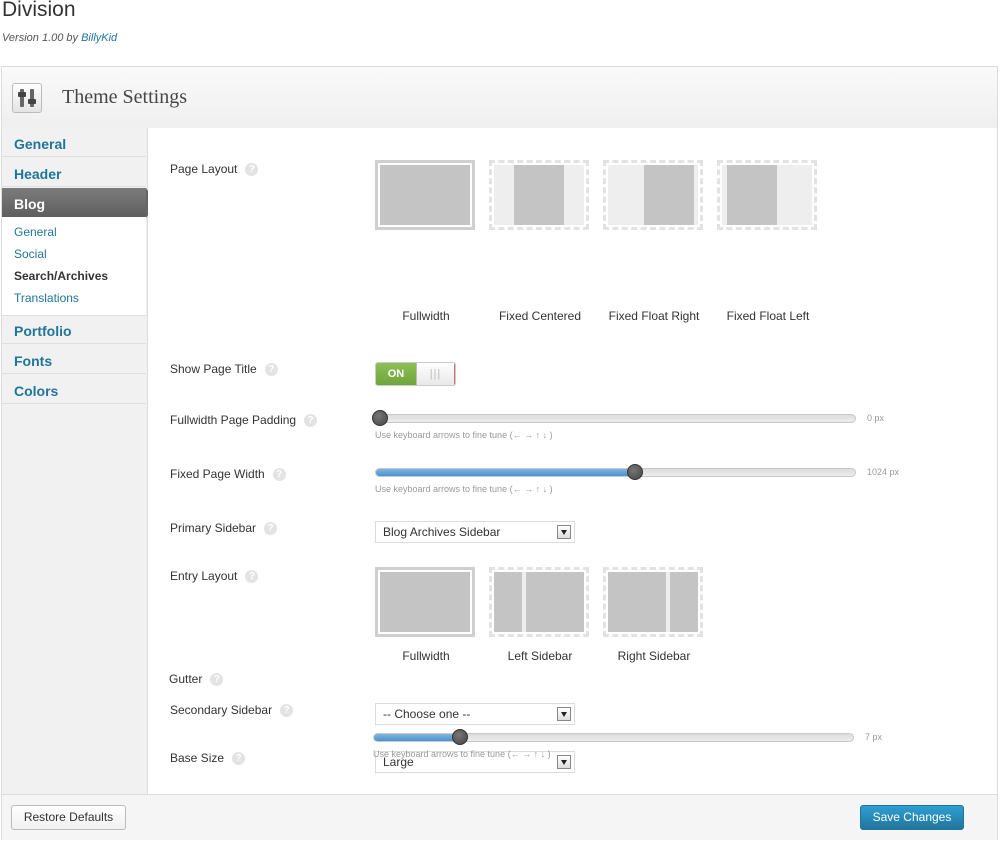  What do you see at coordinates (499, 817) in the screenshot?
I see `panel-footer: Restore Defaults Save Changes` at bounding box center [499, 817].